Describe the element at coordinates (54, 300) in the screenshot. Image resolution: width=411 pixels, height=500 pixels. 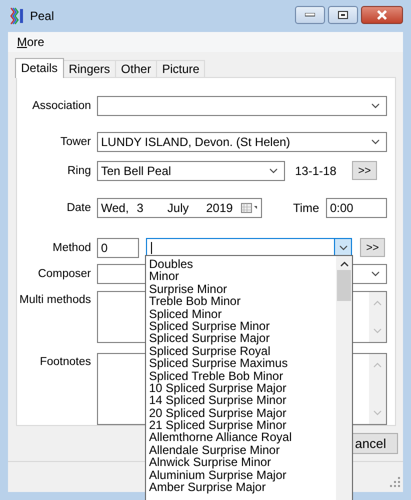
I see `field-label: Multi methods` at that location.